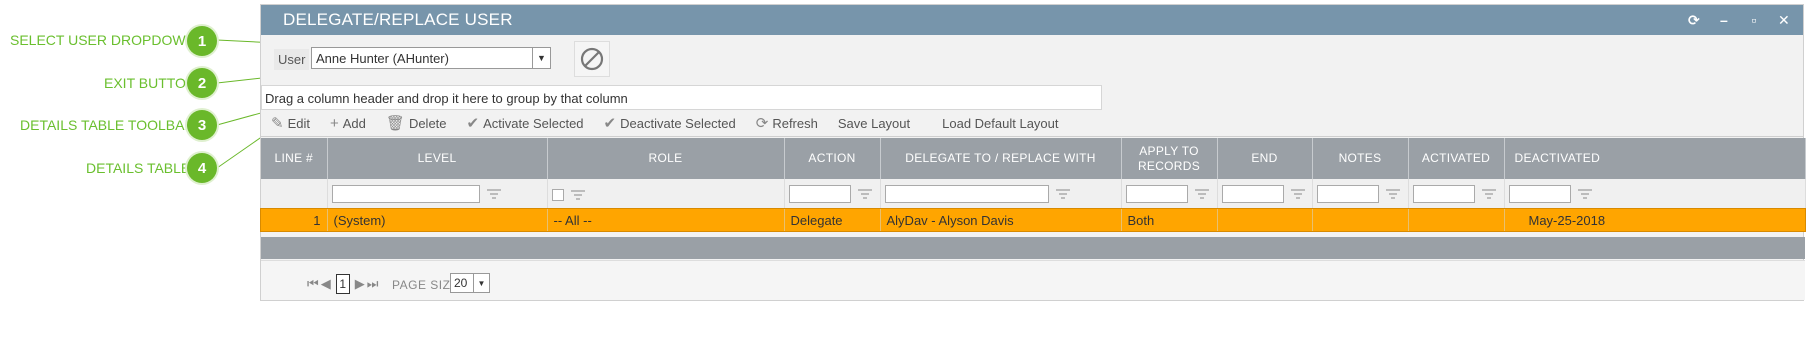  Describe the element at coordinates (1456, 158) in the screenshot. I see `col-header-activated: ACTIVATED` at that location.